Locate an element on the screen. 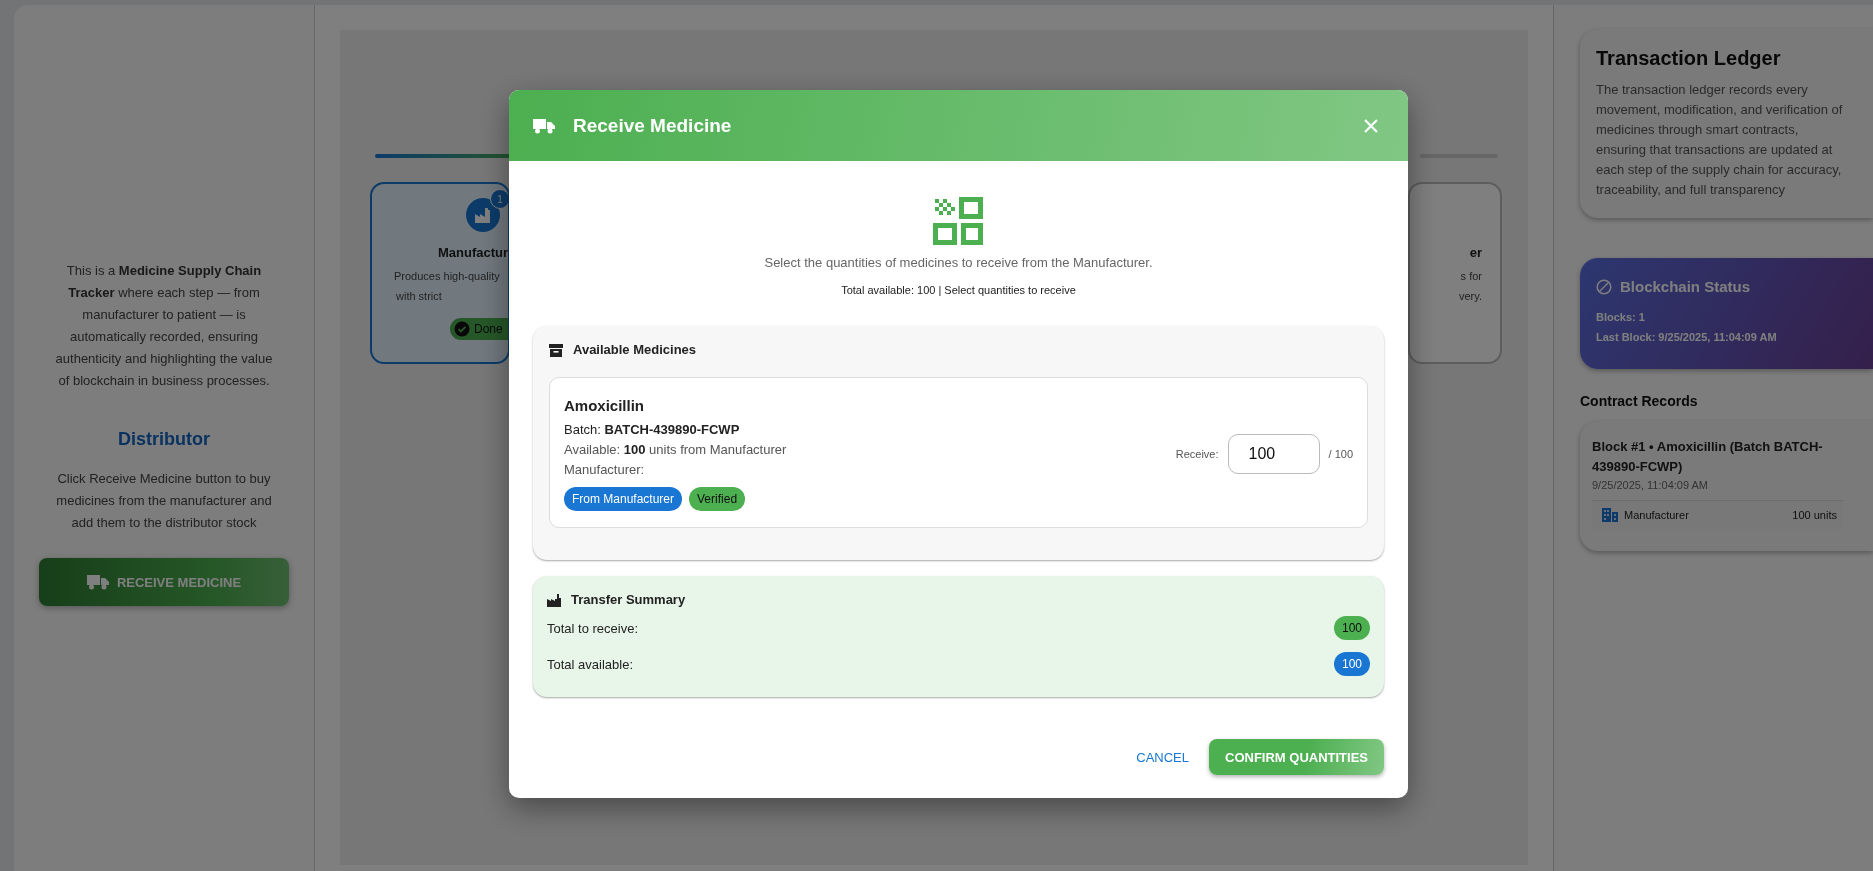  step-description: with strict is located at coordinates (419, 296).